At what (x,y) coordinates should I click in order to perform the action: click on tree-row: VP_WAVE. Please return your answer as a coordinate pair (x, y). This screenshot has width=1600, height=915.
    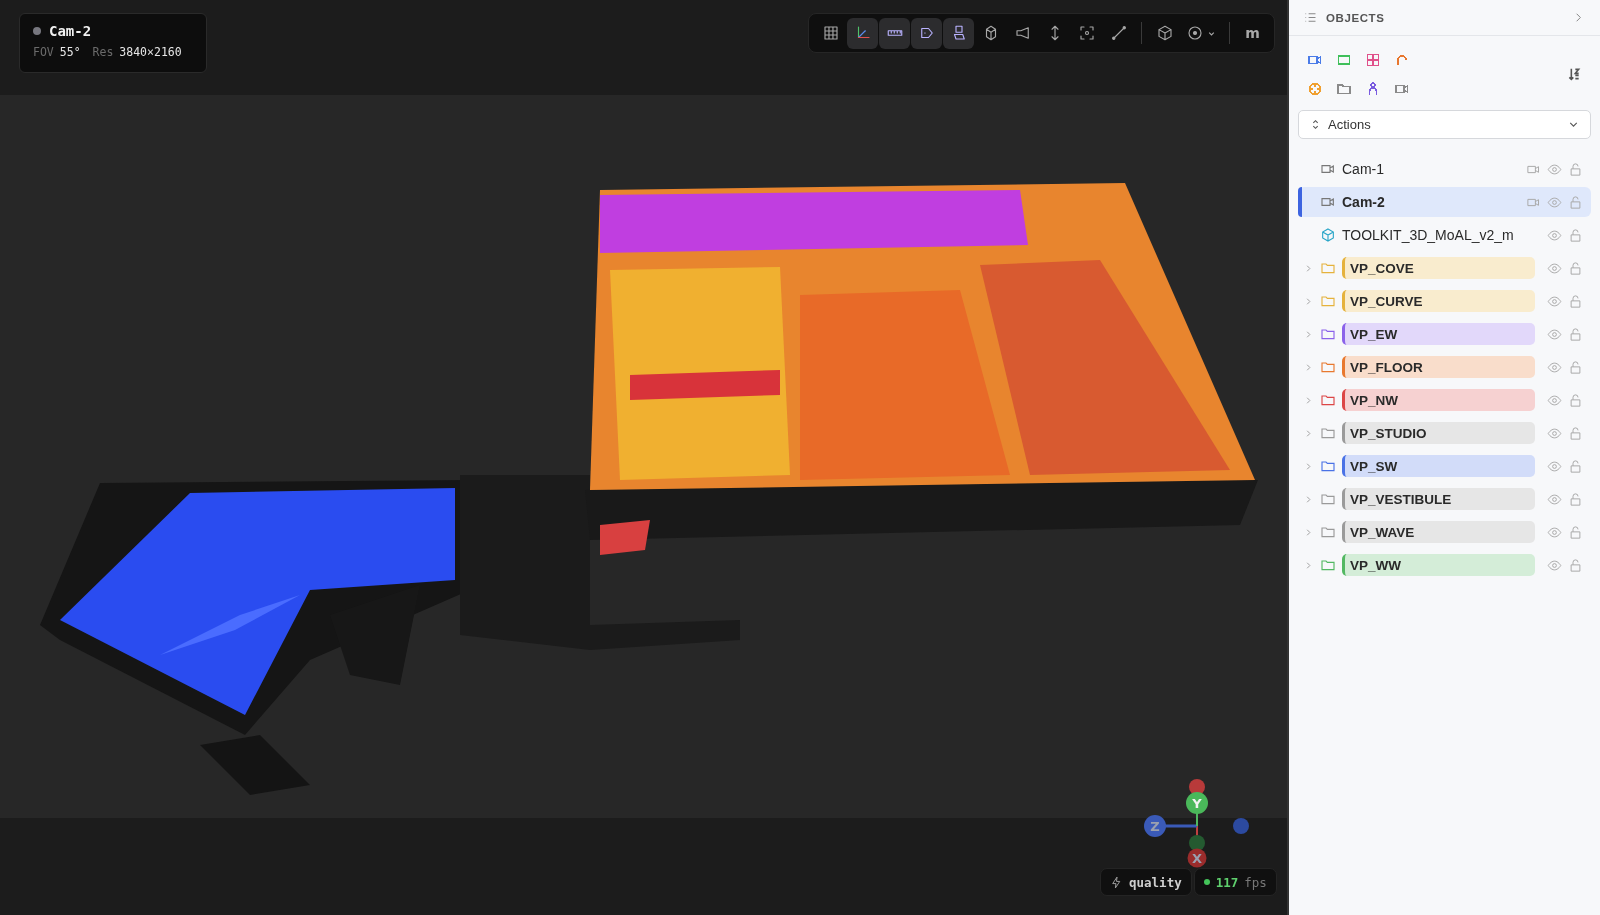
    Looking at the image, I should click on (1444, 532).